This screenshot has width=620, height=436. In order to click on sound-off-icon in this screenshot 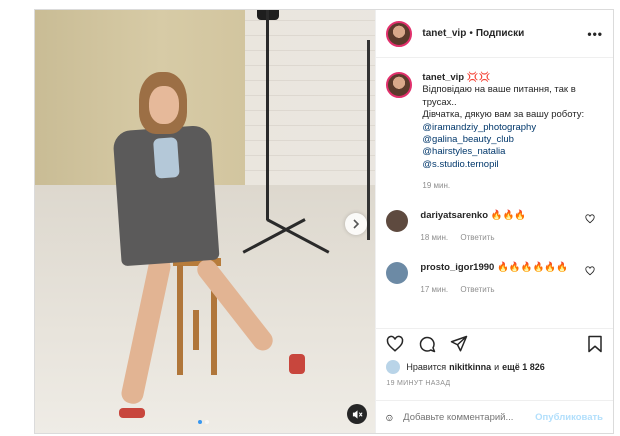, I will do `click(357, 414)`.